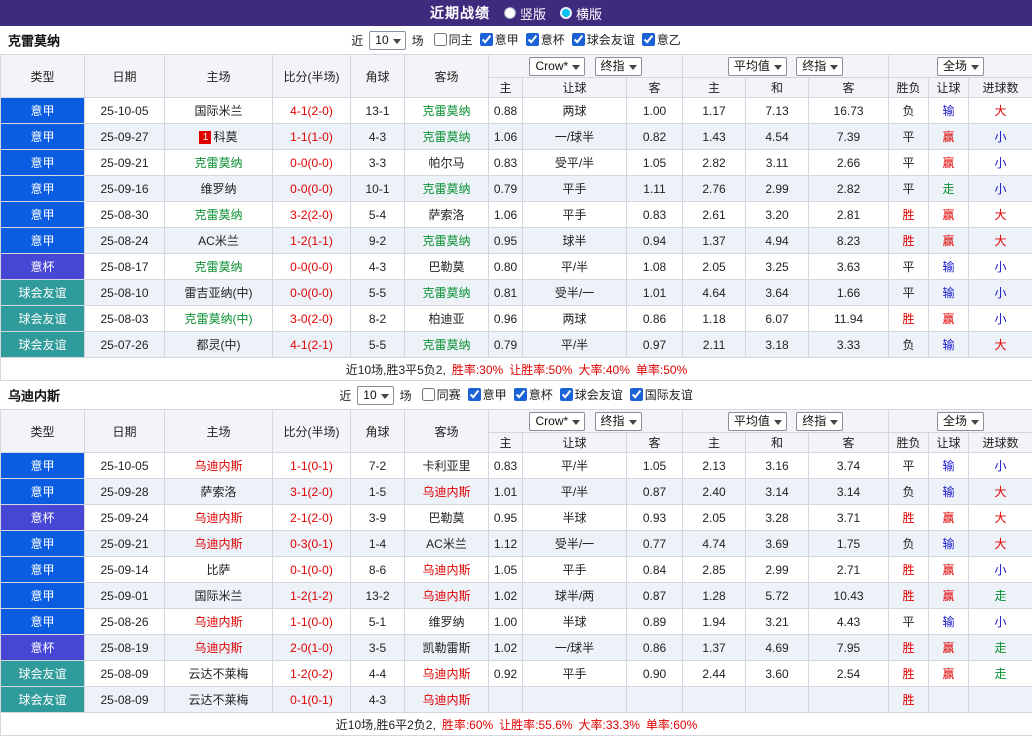  Describe the element at coordinates (312, 111) in the screenshot. I see `match-score-link: 4-1(2-0)` at that location.